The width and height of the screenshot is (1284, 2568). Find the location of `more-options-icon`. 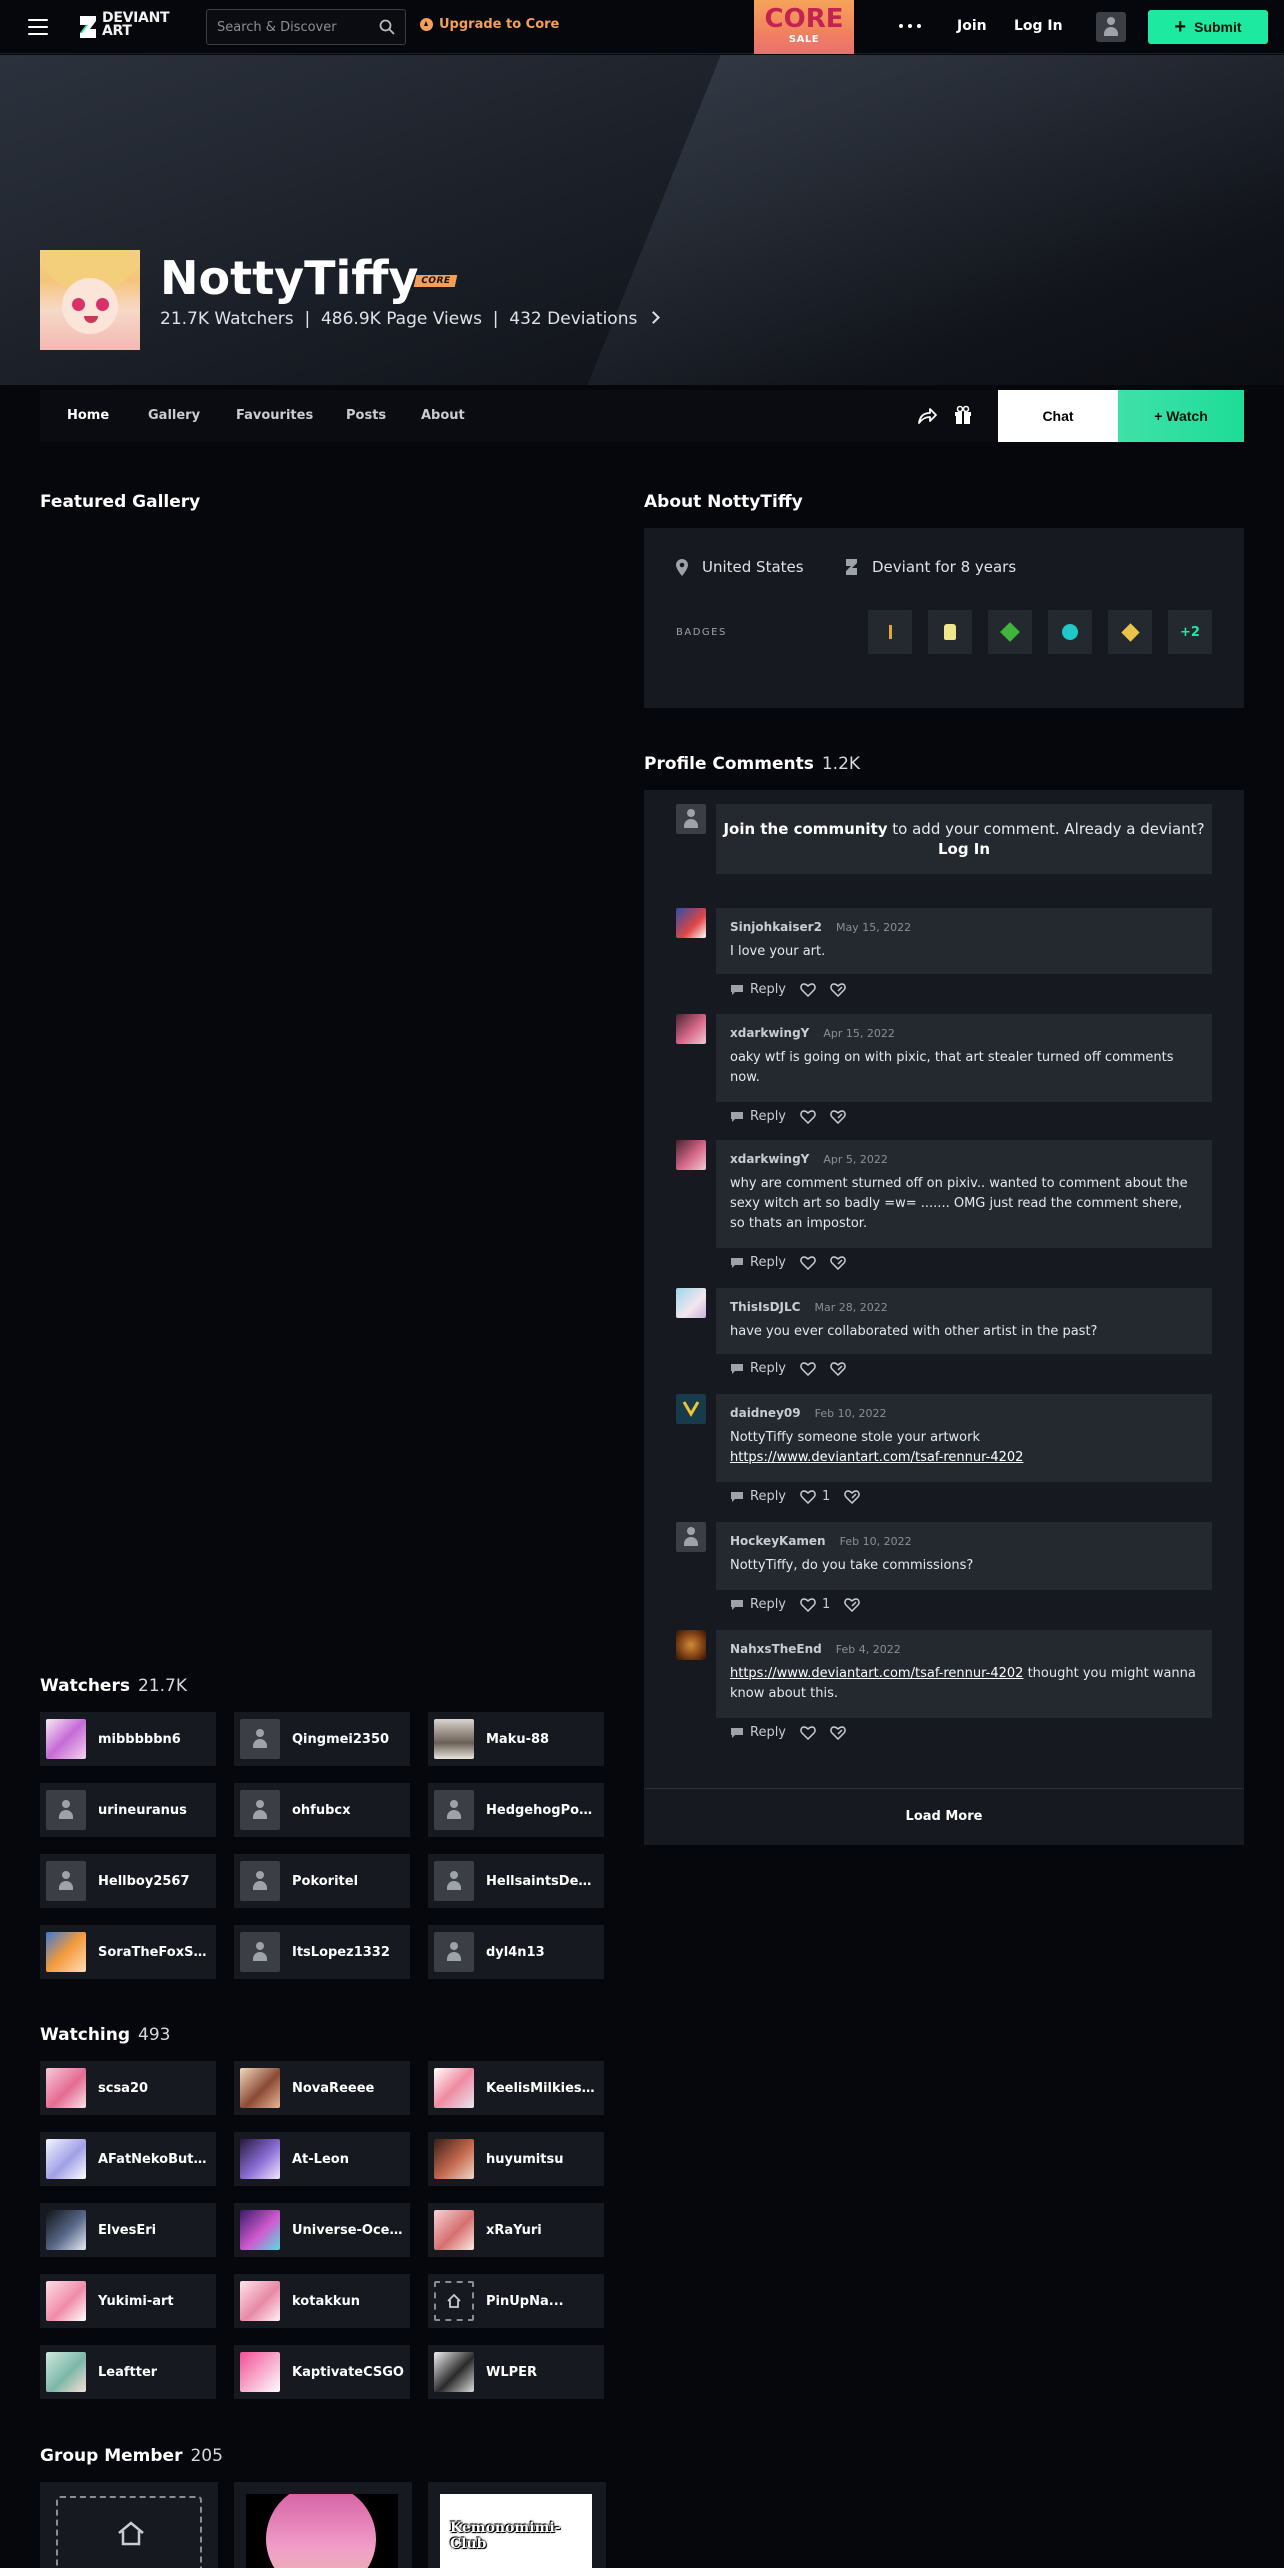

more-options-icon is located at coordinates (910, 27).